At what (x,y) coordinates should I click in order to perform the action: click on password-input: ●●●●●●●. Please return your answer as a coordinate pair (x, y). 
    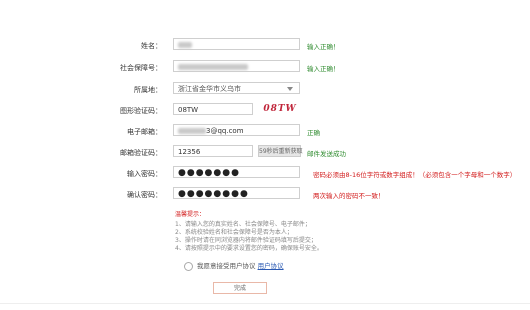
    Looking at the image, I should click on (236, 172).